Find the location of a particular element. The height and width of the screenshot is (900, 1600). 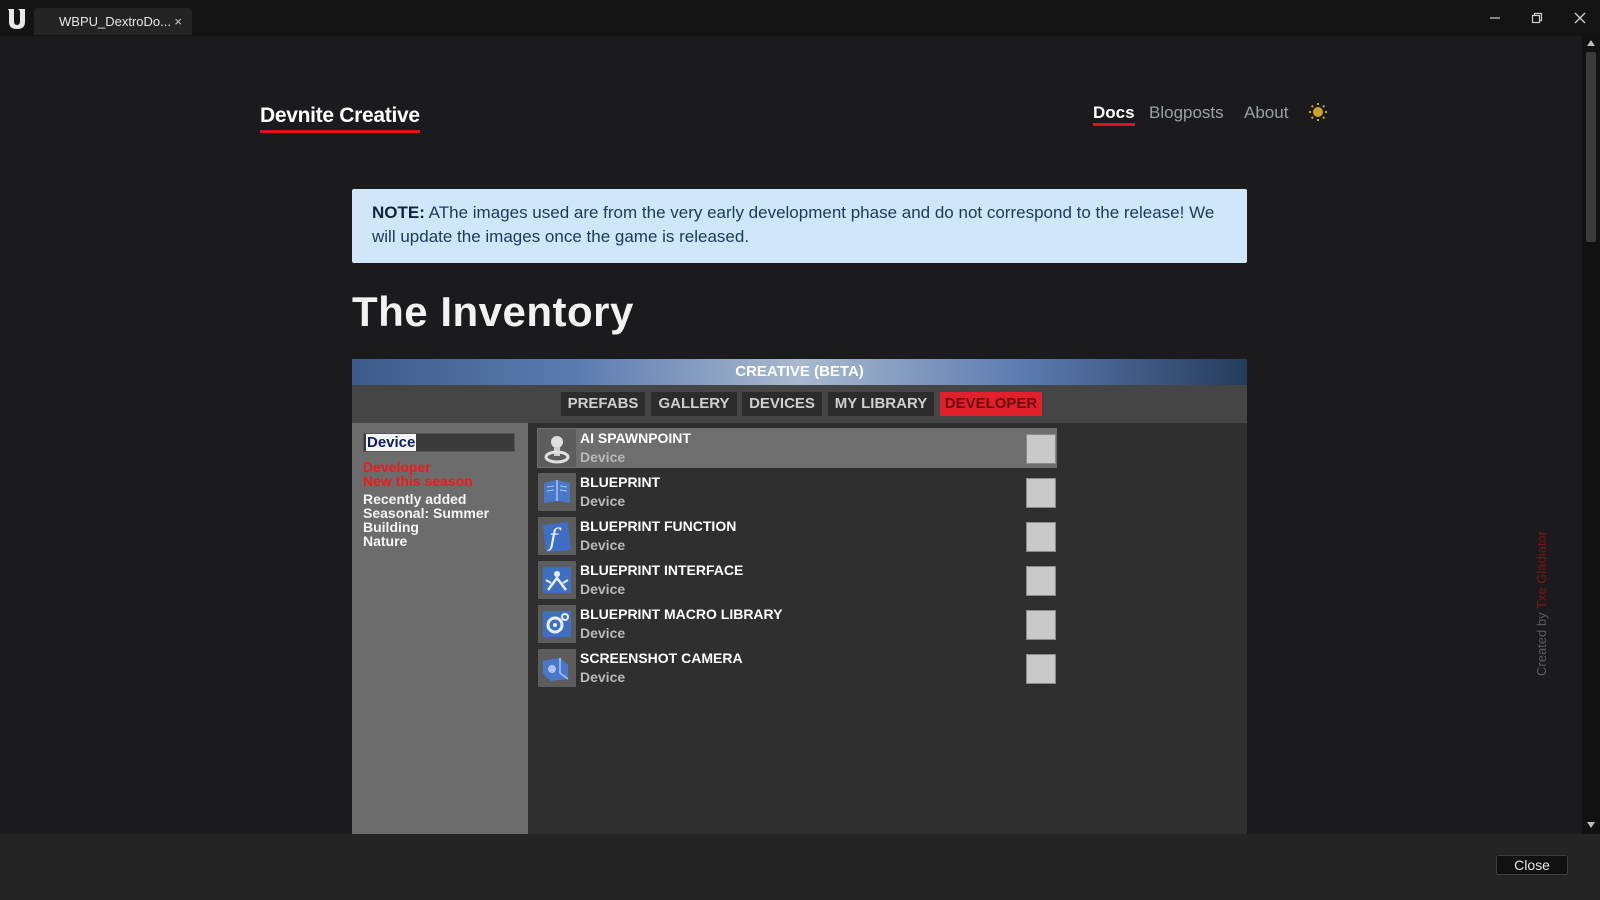

category-recently-added: Recently added is located at coordinates (415, 499).